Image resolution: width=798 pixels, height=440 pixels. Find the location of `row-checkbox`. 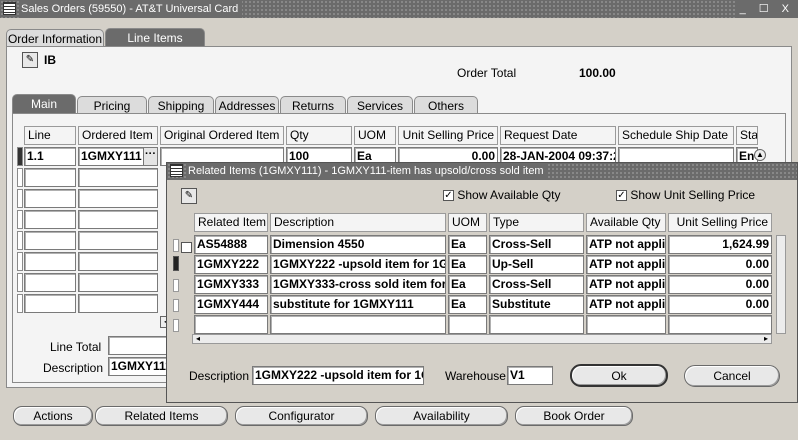

row-checkbox is located at coordinates (186, 248).